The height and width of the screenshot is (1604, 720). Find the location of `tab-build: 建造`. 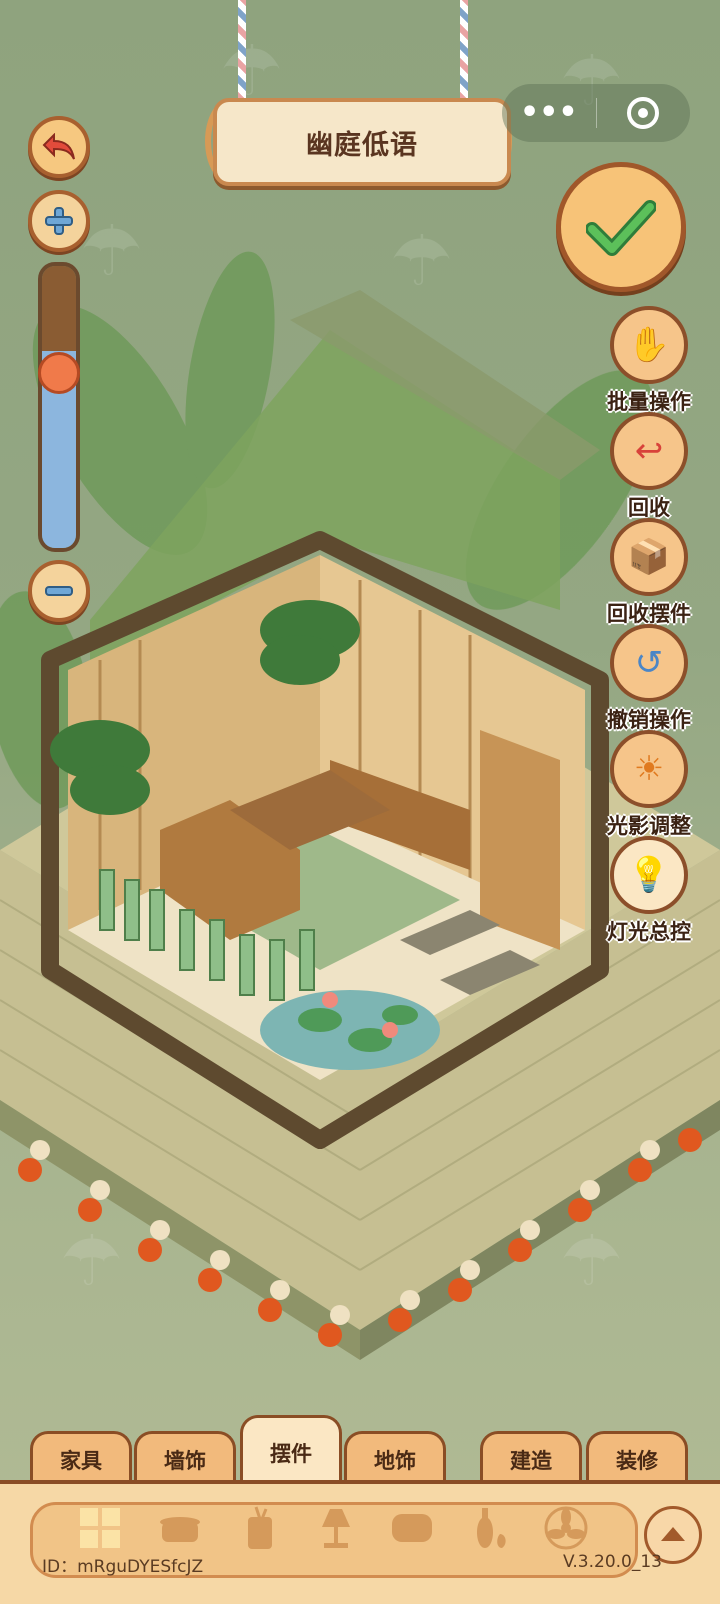

tab-build: 建造 is located at coordinates (531, 1458).